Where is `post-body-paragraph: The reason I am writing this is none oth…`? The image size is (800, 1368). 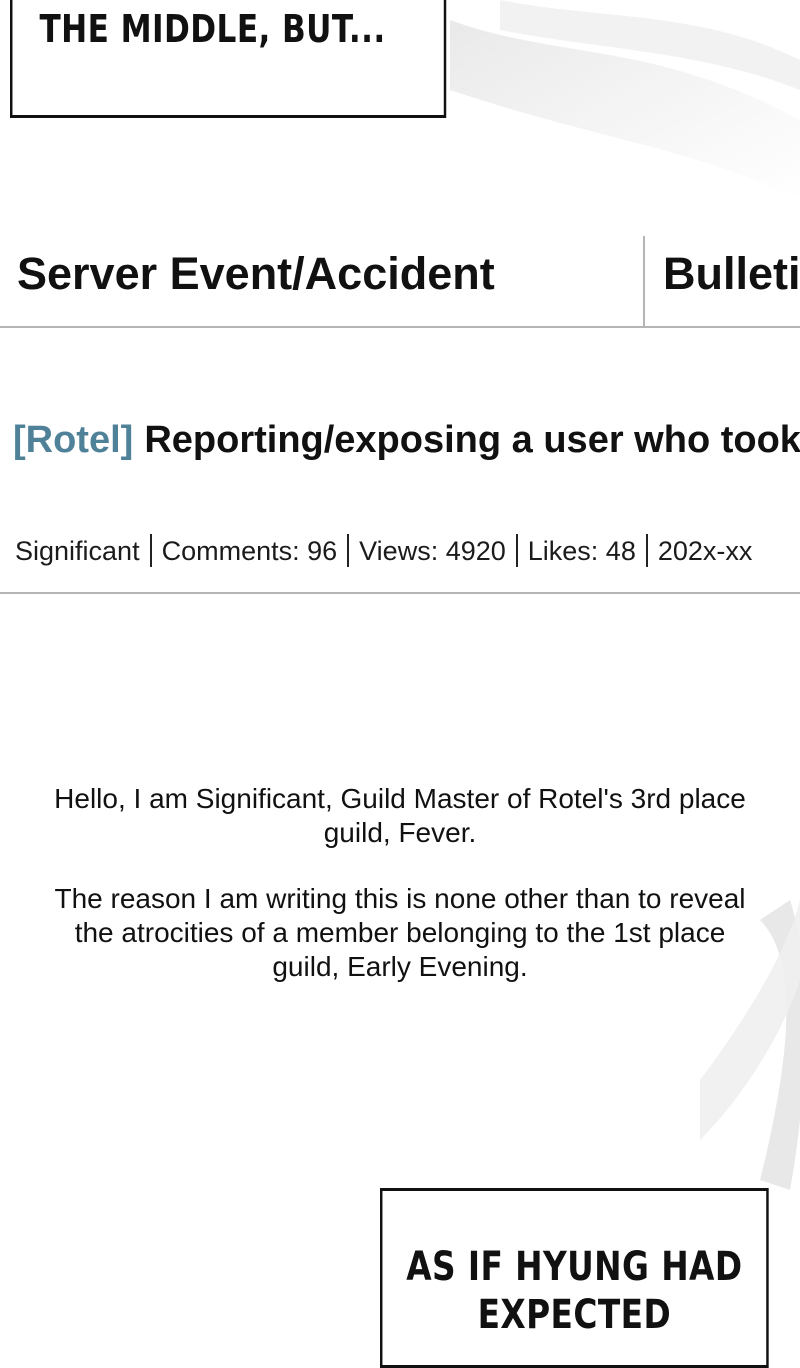 post-body-paragraph: The reason I am writing this is none oth… is located at coordinates (400, 932).